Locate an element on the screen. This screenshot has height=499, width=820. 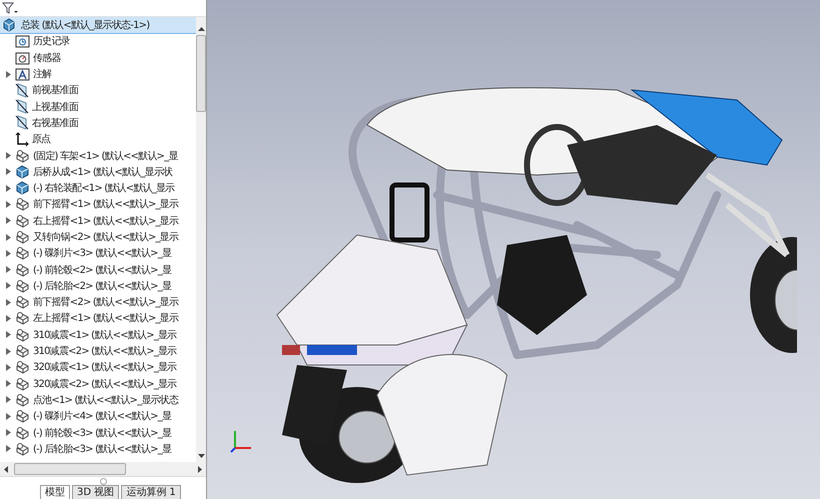
tree-item: (固定) 车架<1> (默认<<默认>_显 is located at coordinates (98, 155).